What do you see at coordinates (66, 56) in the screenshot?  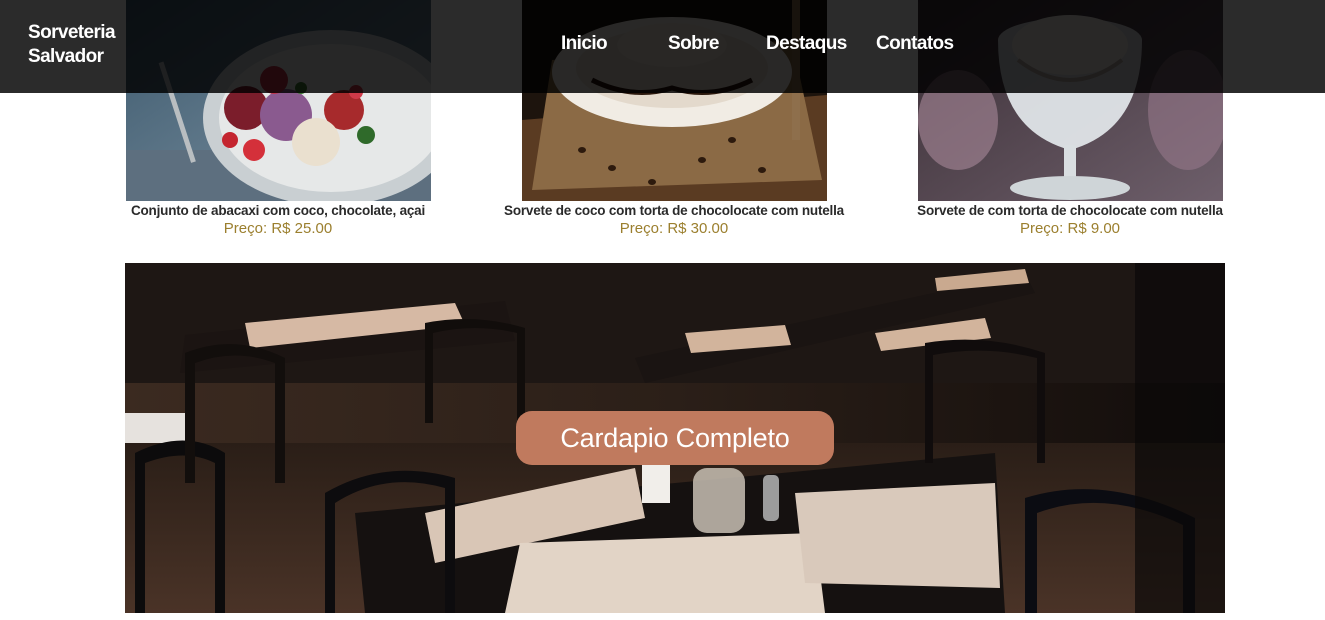 I see `brand-line-2: Salvador` at bounding box center [66, 56].